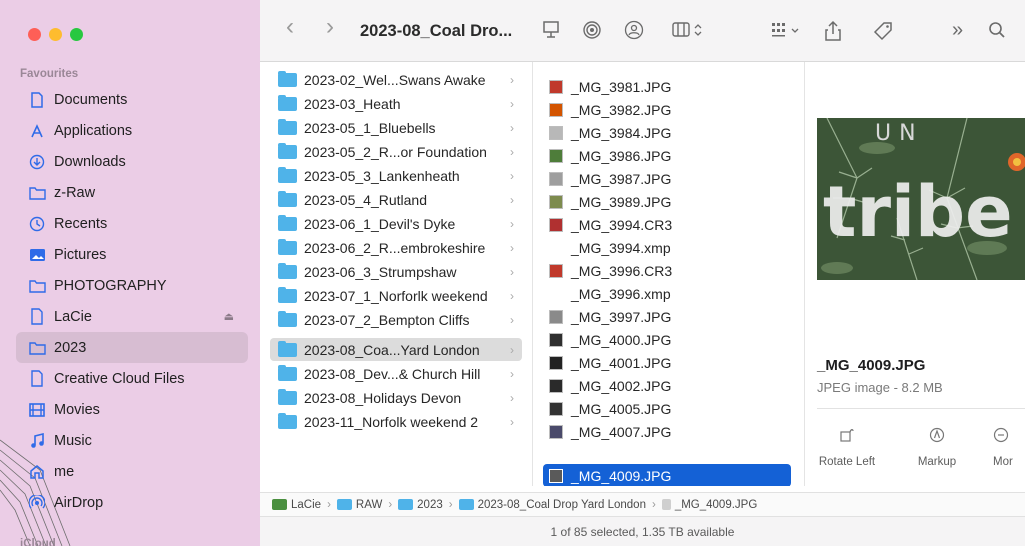  Describe the element at coordinates (430, 504) in the screenshot. I see `path-label: 2023` at that location.